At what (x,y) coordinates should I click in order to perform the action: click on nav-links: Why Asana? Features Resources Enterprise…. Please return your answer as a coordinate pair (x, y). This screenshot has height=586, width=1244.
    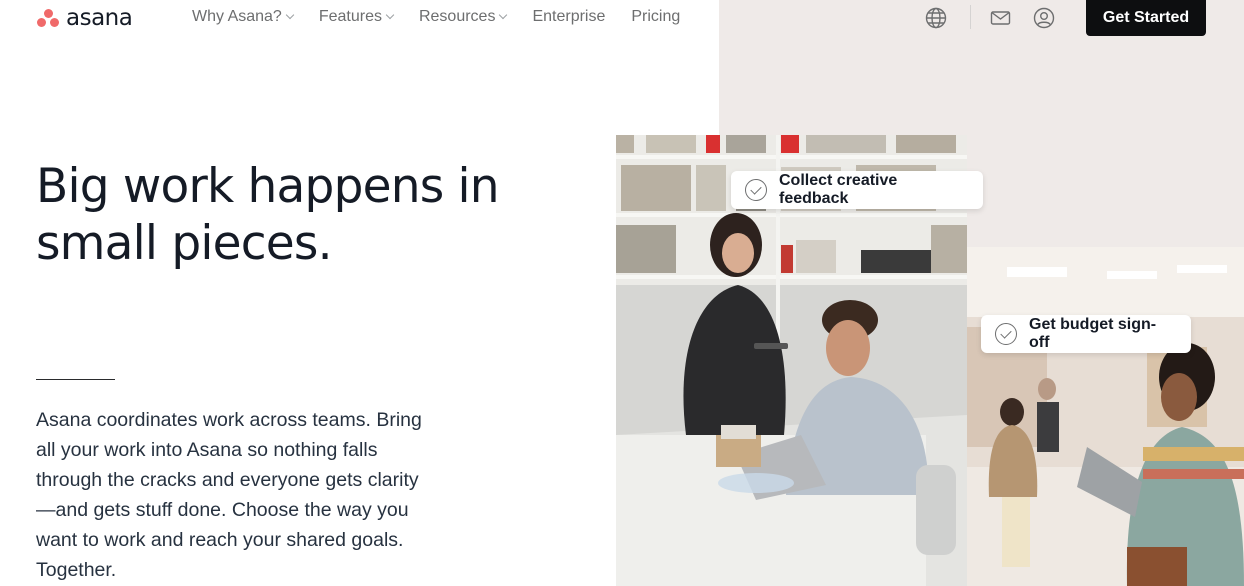
    Looking at the image, I should click on (449, 17).